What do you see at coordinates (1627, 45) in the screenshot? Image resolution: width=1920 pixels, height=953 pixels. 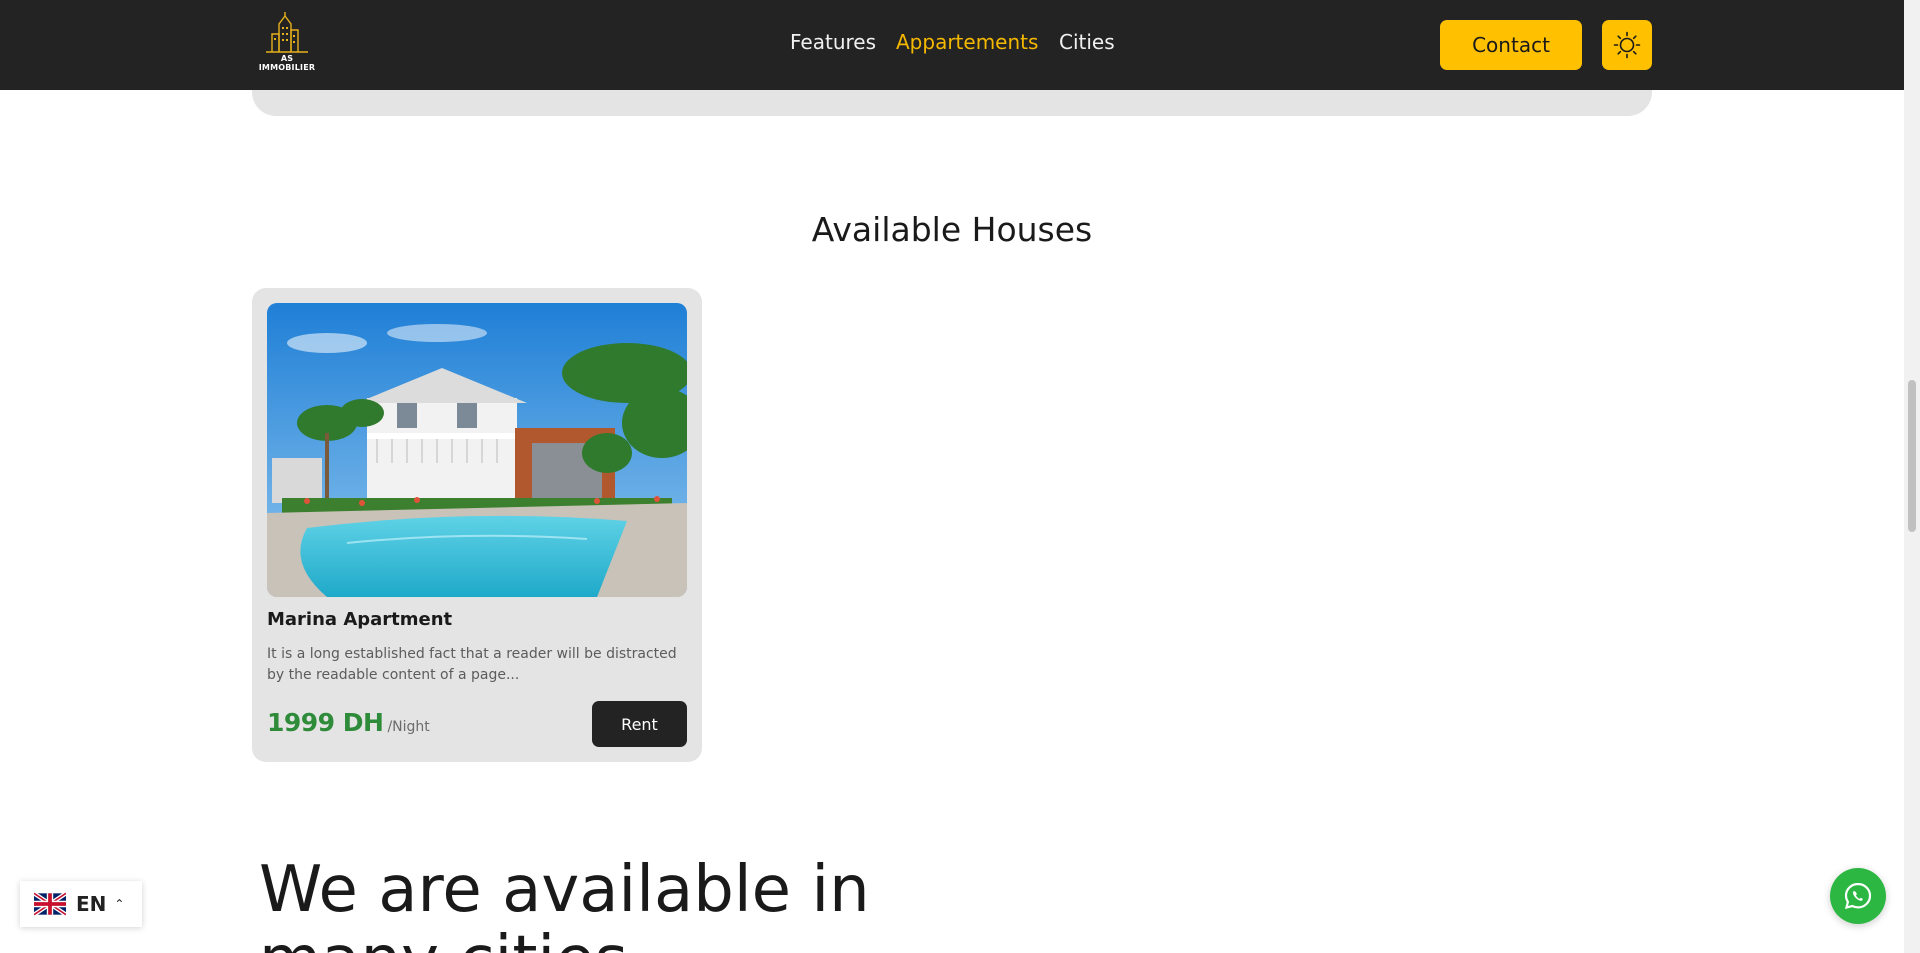 I see `sun-icon` at bounding box center [1627, 45].